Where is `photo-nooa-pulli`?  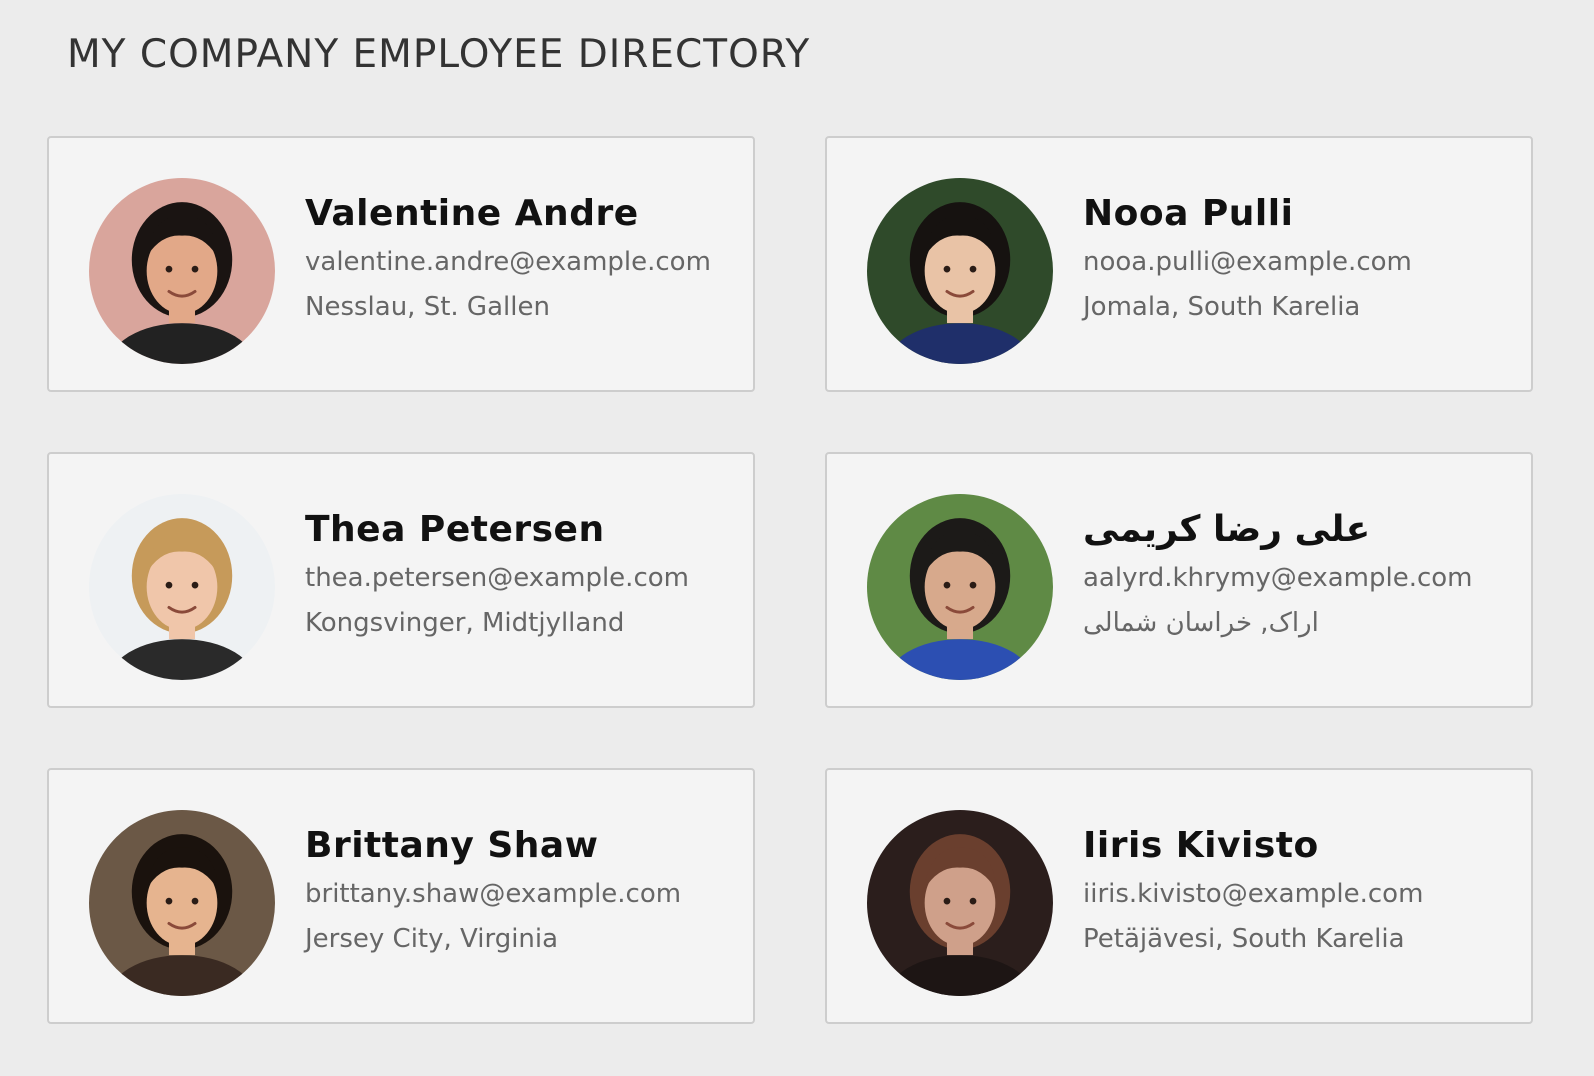 photo-nooa-pulli is located at coordinates (960, 271).